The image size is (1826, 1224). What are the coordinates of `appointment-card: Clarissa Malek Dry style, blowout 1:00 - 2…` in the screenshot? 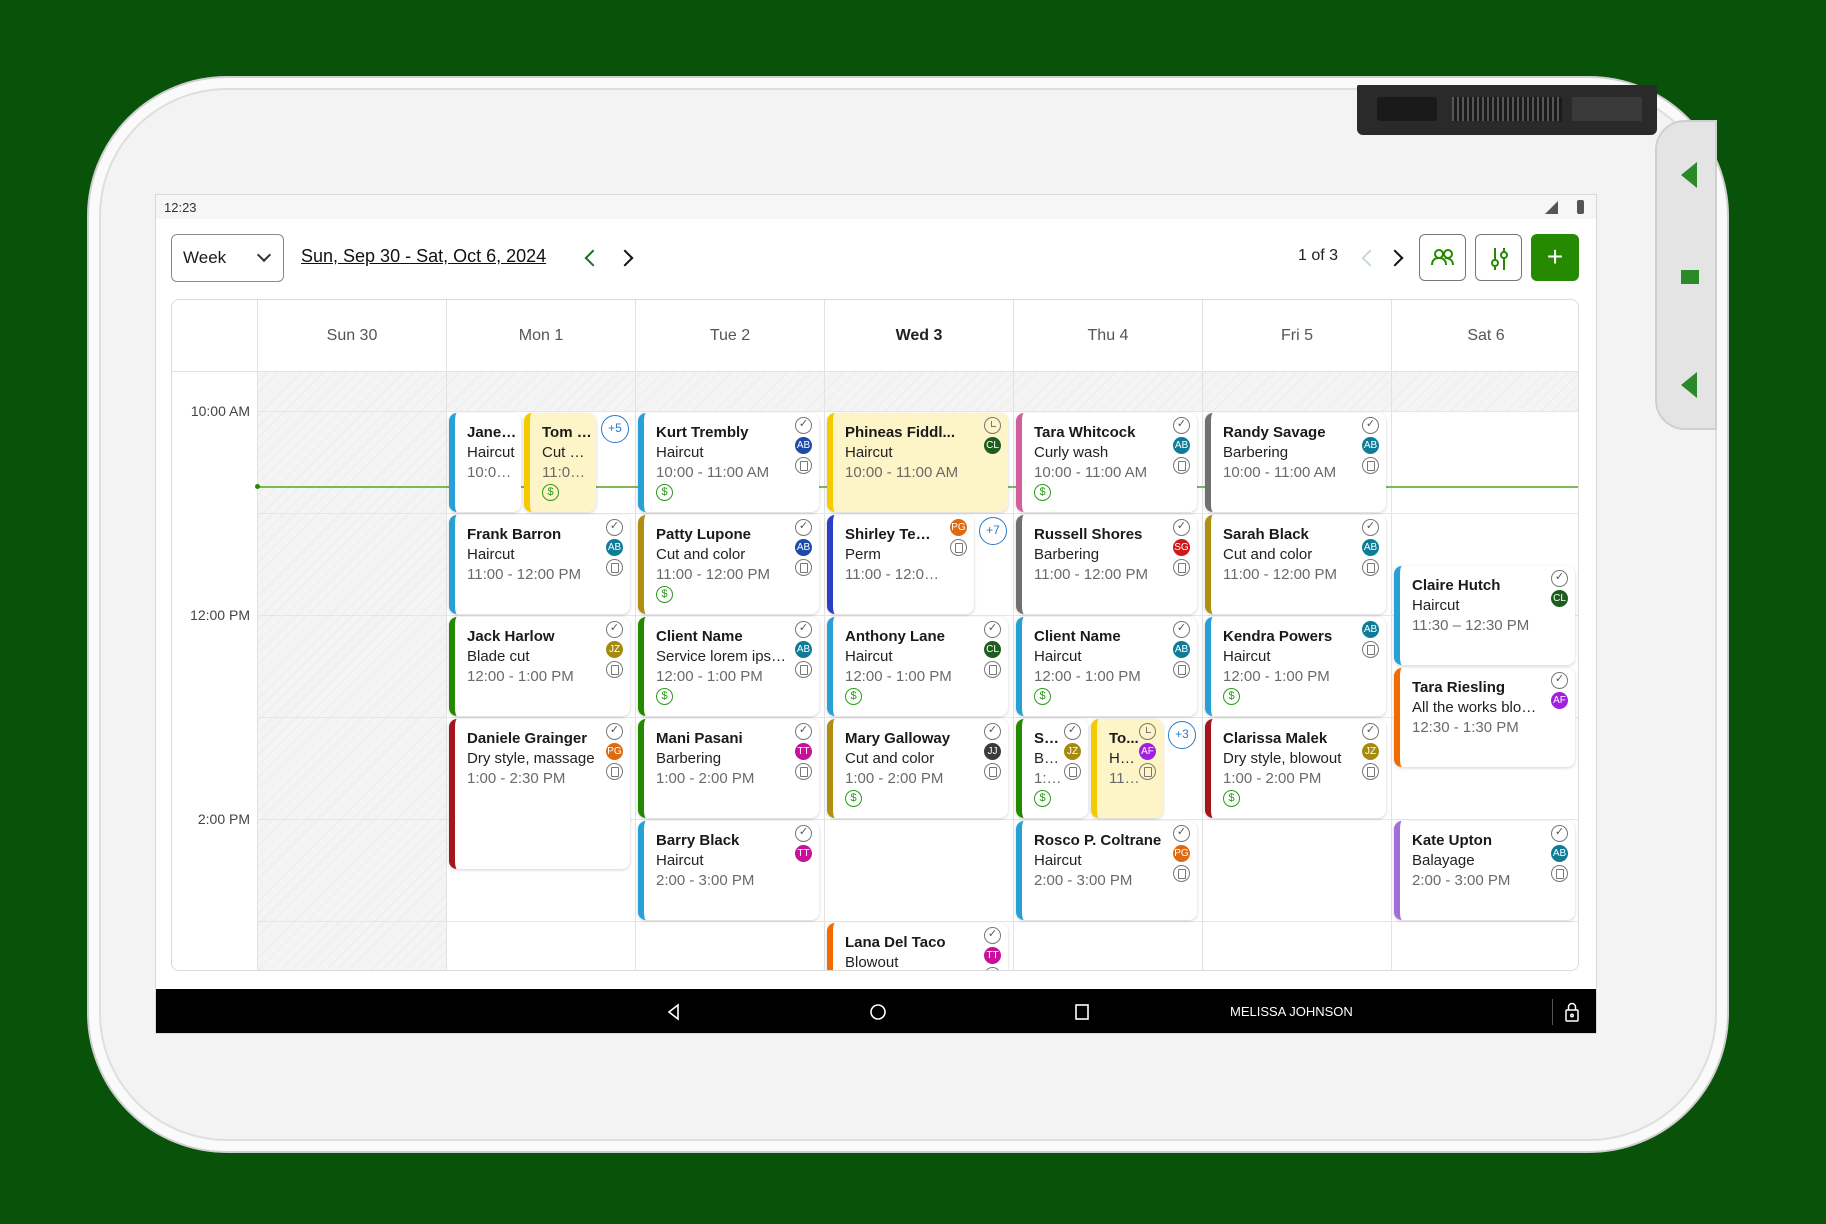 It's located at (1295, 768).